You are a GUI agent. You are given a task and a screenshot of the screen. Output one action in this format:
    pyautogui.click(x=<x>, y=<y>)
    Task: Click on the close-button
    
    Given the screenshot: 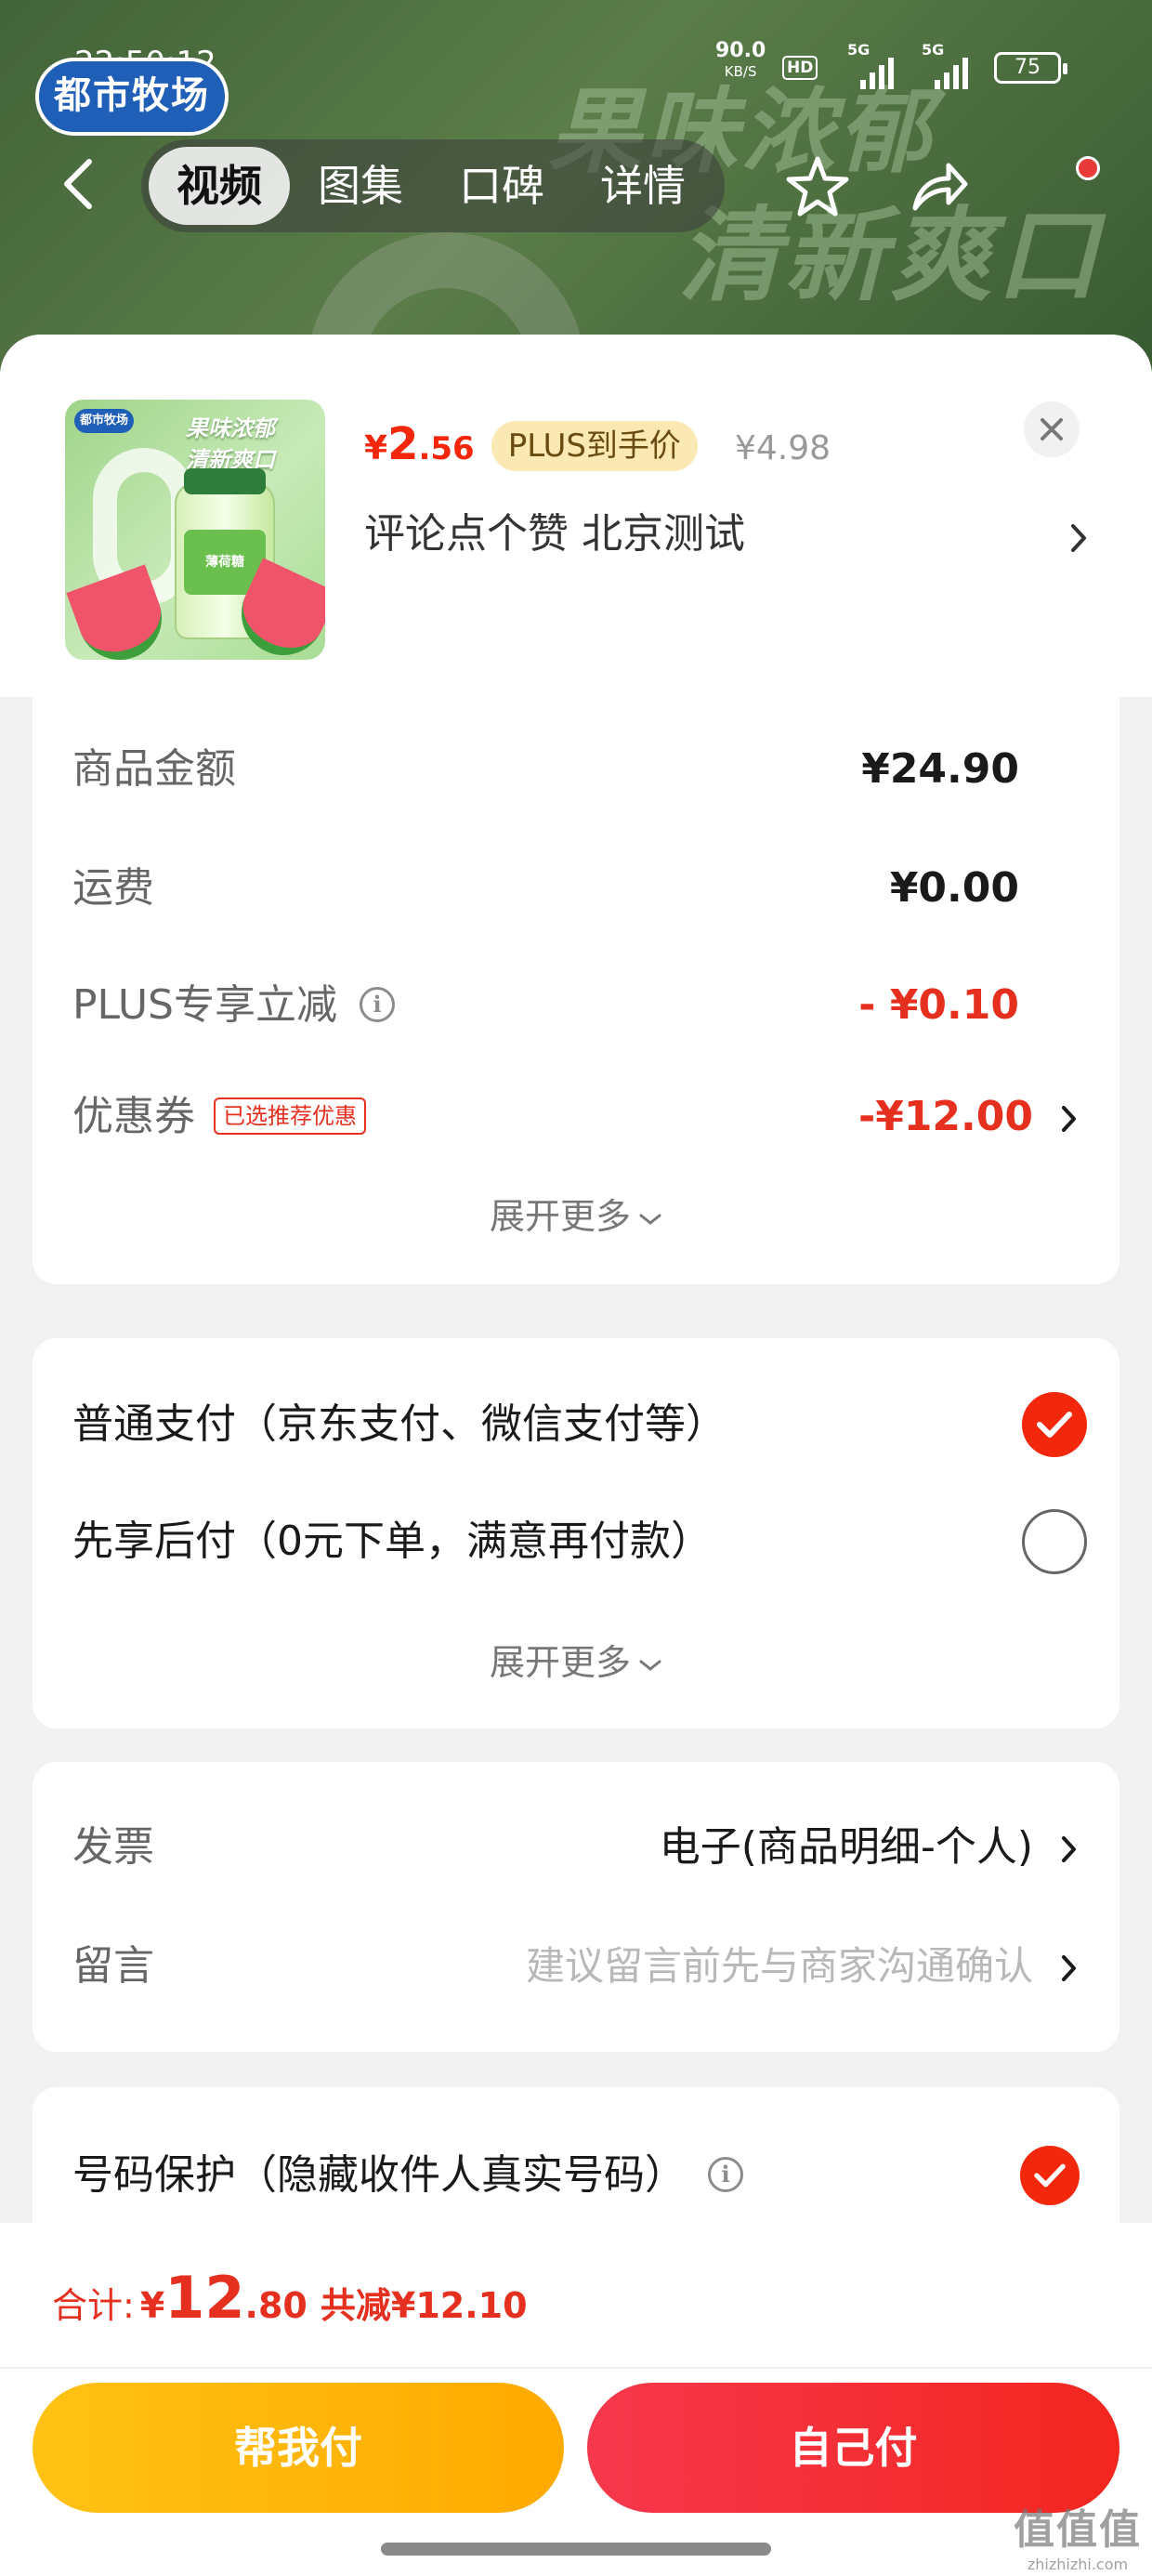 What is the action you would take?
    pyautogui.click(x=1052, y=429)
    